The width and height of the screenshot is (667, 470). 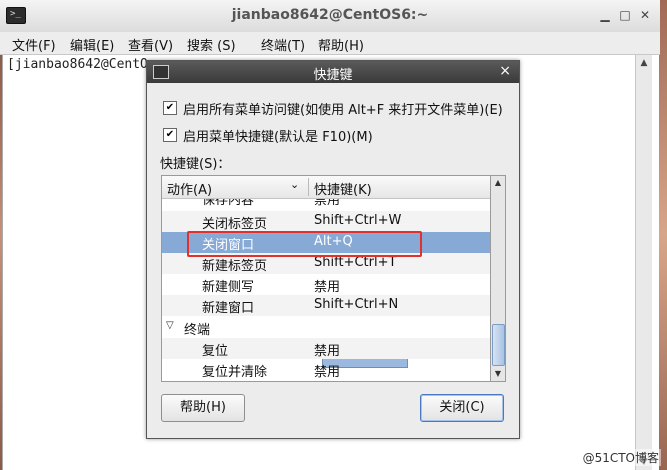 I want to click on menu-help: 帮助(H), so click(x=341, y=44).